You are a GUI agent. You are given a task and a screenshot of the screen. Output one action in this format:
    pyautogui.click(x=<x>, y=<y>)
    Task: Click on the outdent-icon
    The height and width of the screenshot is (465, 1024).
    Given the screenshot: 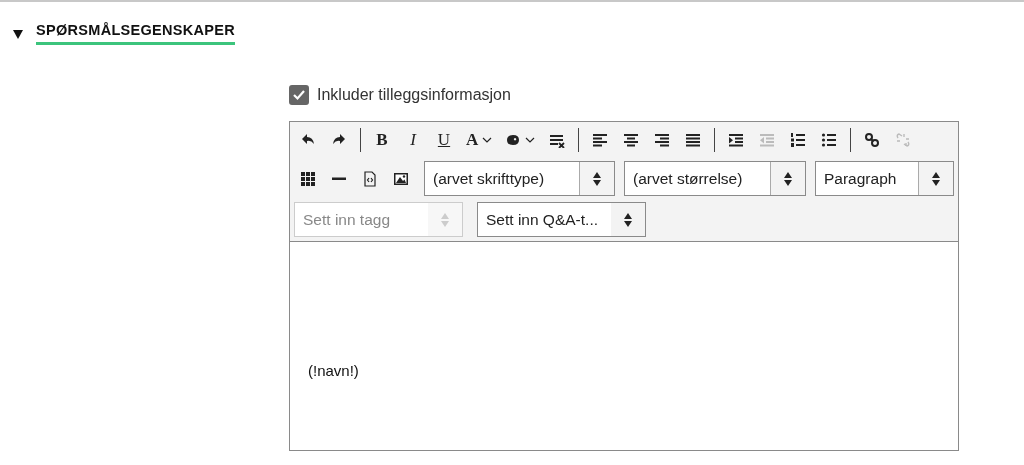 What is the action you would take?
    pyautogui.click(x=767, y=140)
    